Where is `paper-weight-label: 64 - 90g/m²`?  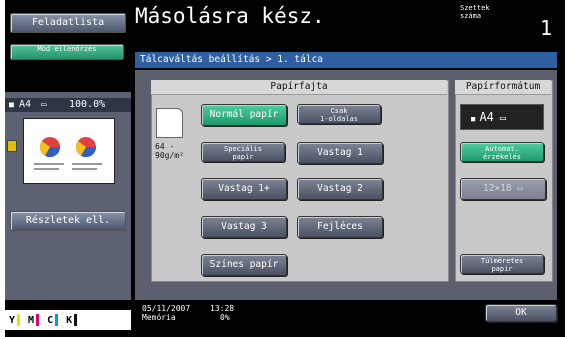
paper-weight-label: 64 - 90g/m² is located at coordinates (169, 151).